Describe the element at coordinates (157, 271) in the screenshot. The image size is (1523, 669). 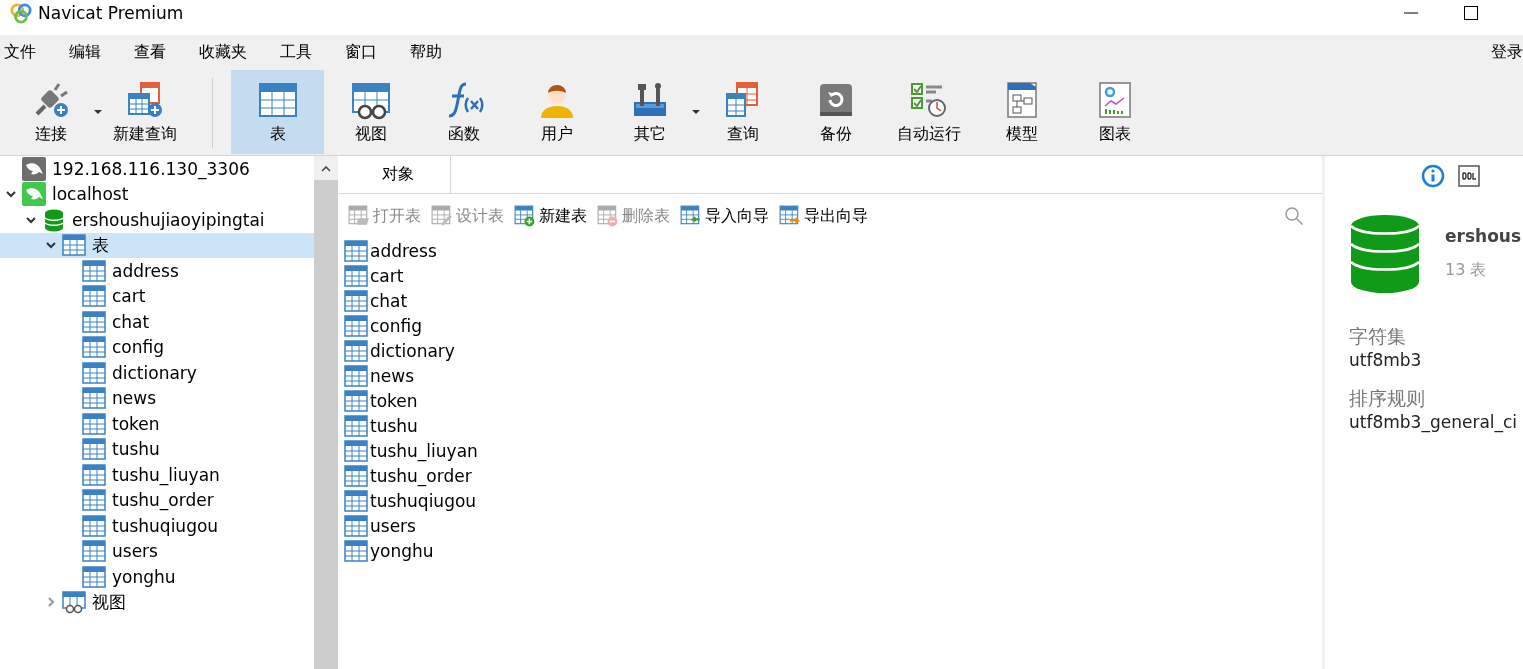
I see `tree-item: address` at that location.